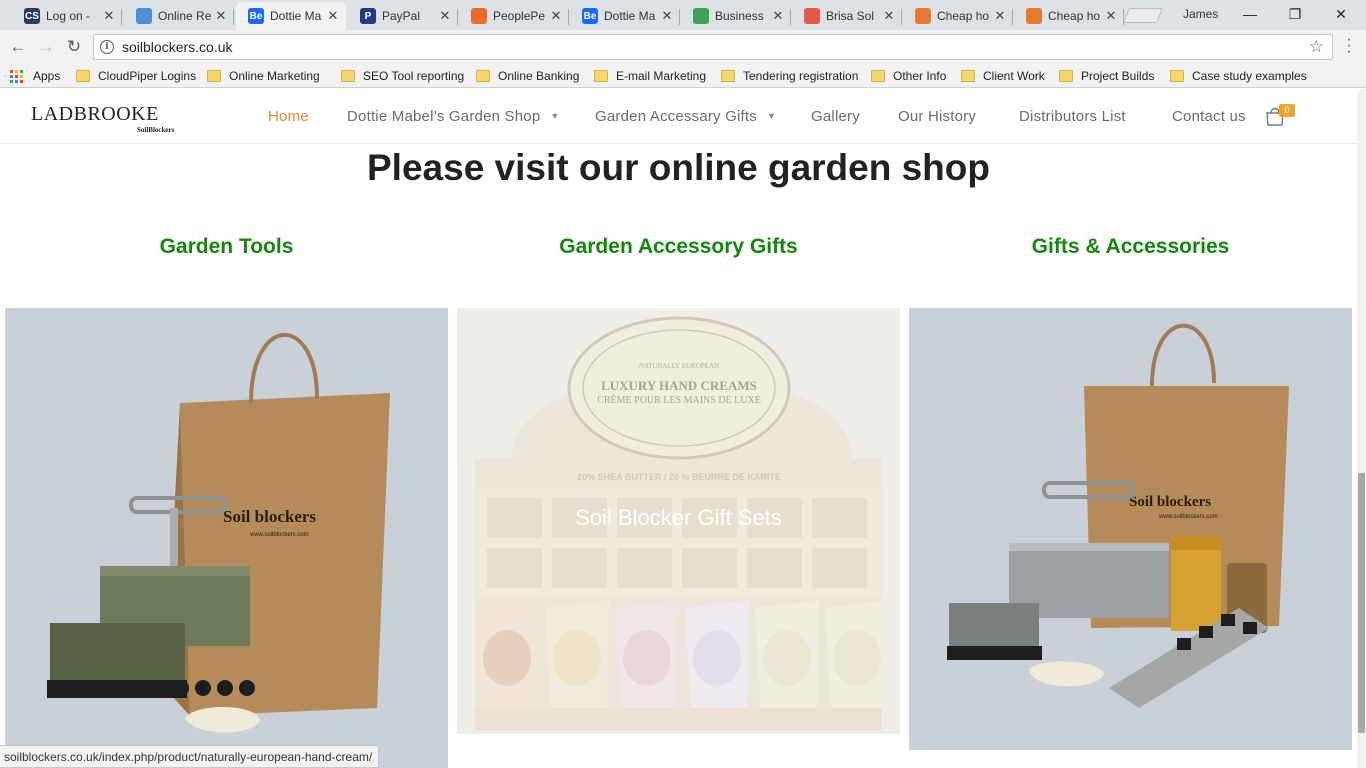 The width and height of the screenshot is (1366, 768). Describe the element at coordinates (812, 16) in the screenshot. I see `sun-icon` at that location.